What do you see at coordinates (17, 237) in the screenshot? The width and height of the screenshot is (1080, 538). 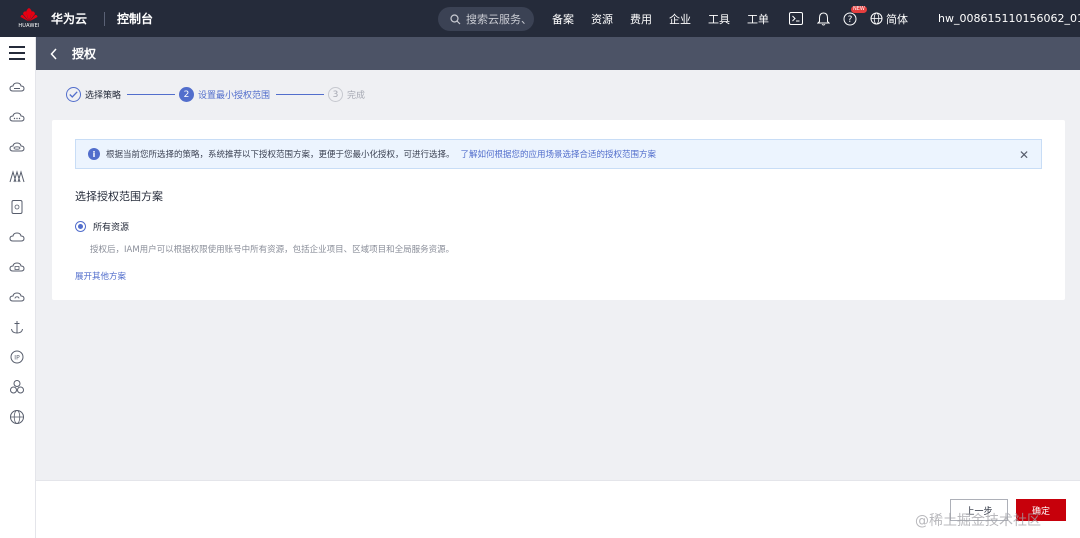 I see `cloud-outline-icon` at bounding box center [17, 237].